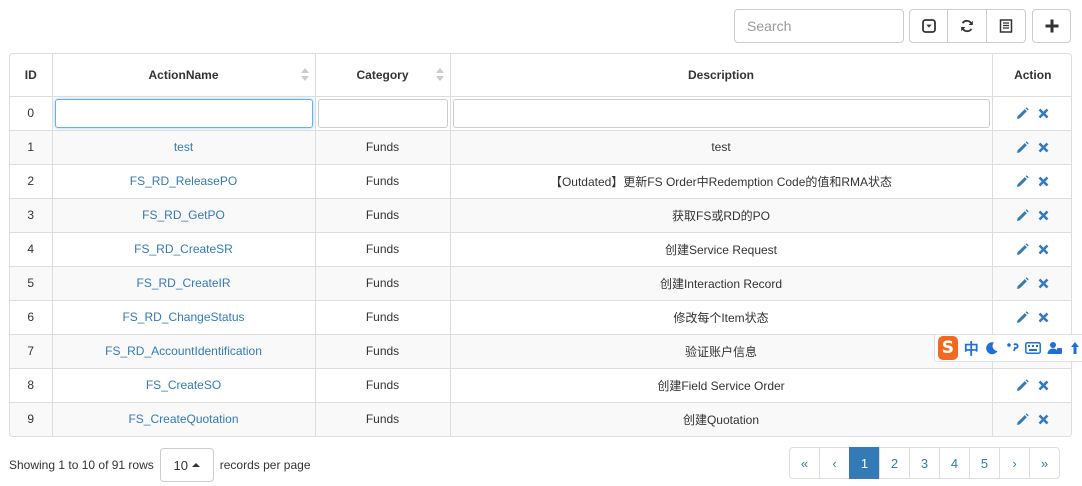  I want to click on refresh-button, so click(967, 26).